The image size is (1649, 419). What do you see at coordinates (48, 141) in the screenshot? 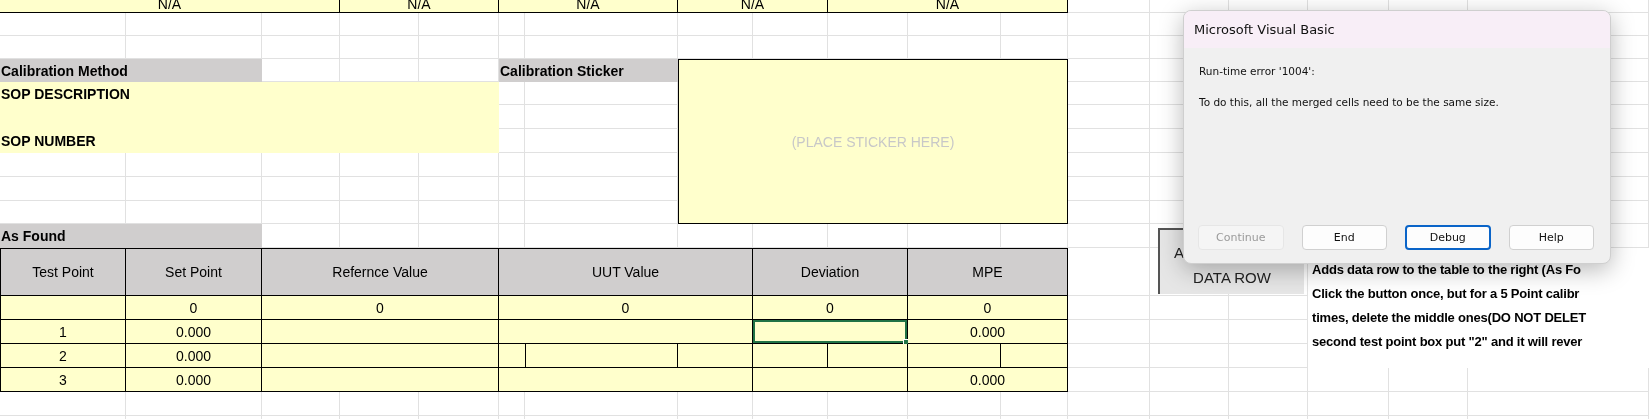
I see `cell-text: SOP NUMBER` at bounding box center [48, 141].